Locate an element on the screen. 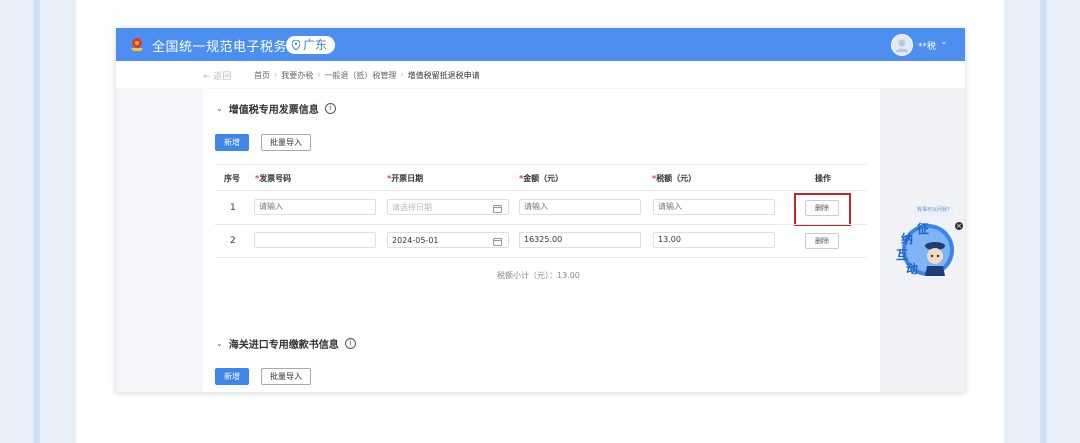  col-header-seq: 序号 is located at coordinates (232, 178).